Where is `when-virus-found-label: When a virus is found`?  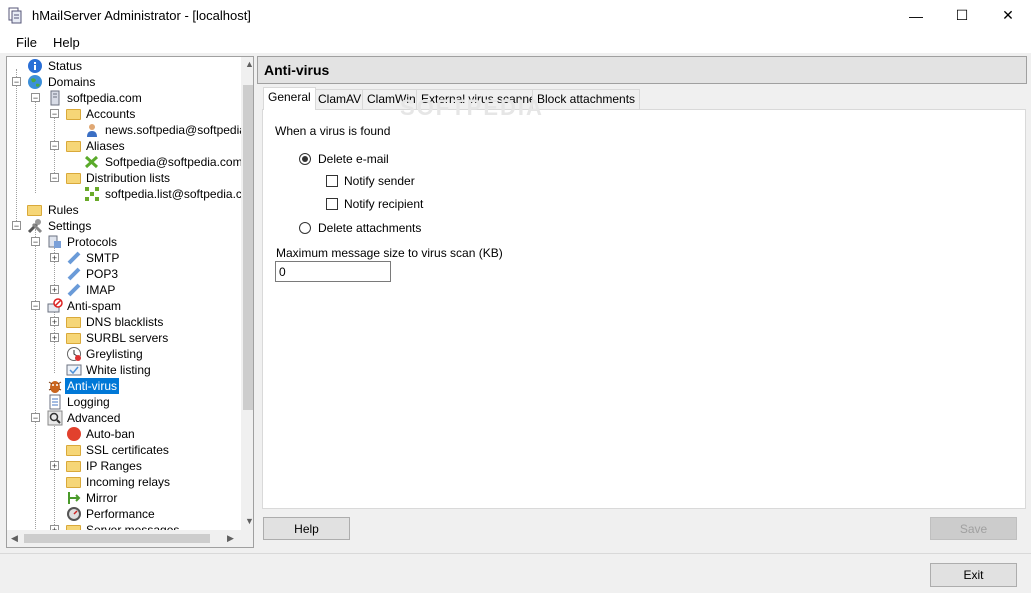
when-virus-found-label: When a virus is found is located at coordinates (333, 131).